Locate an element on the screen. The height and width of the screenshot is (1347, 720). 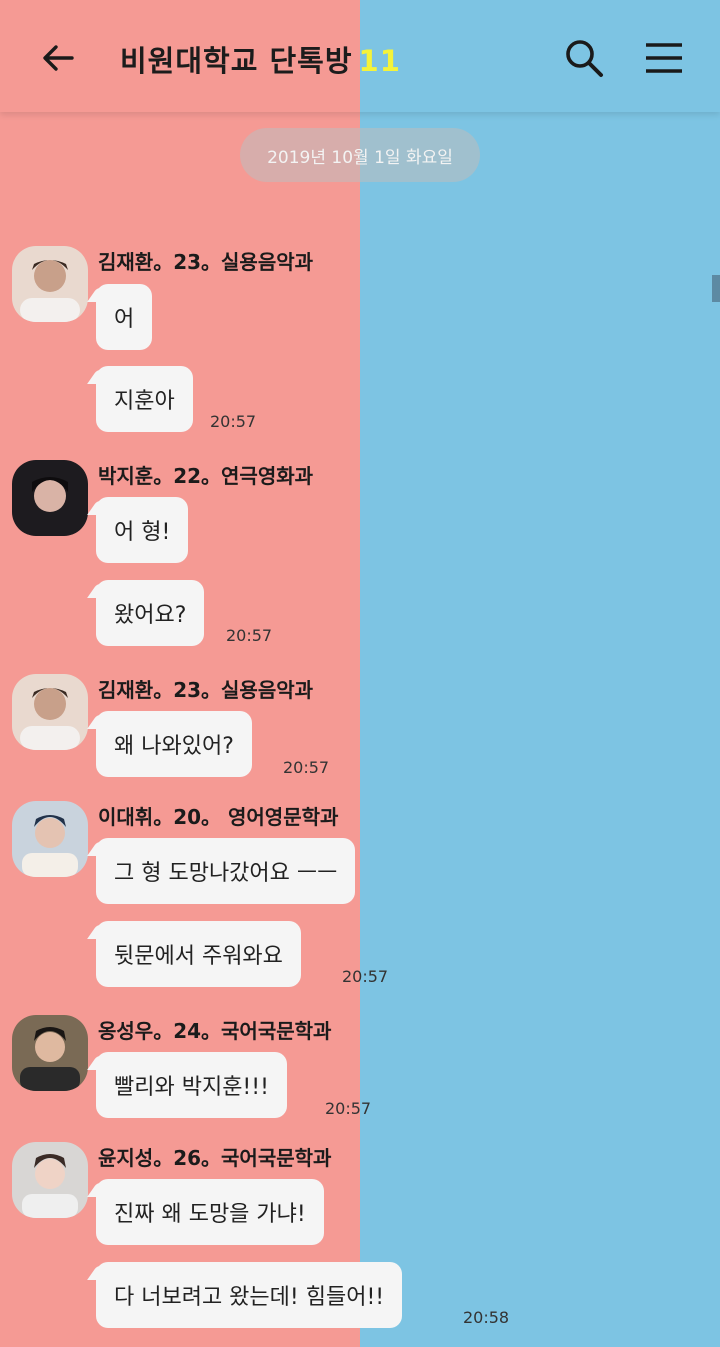
arrow-left-icon is located at coordinates (58, 58).